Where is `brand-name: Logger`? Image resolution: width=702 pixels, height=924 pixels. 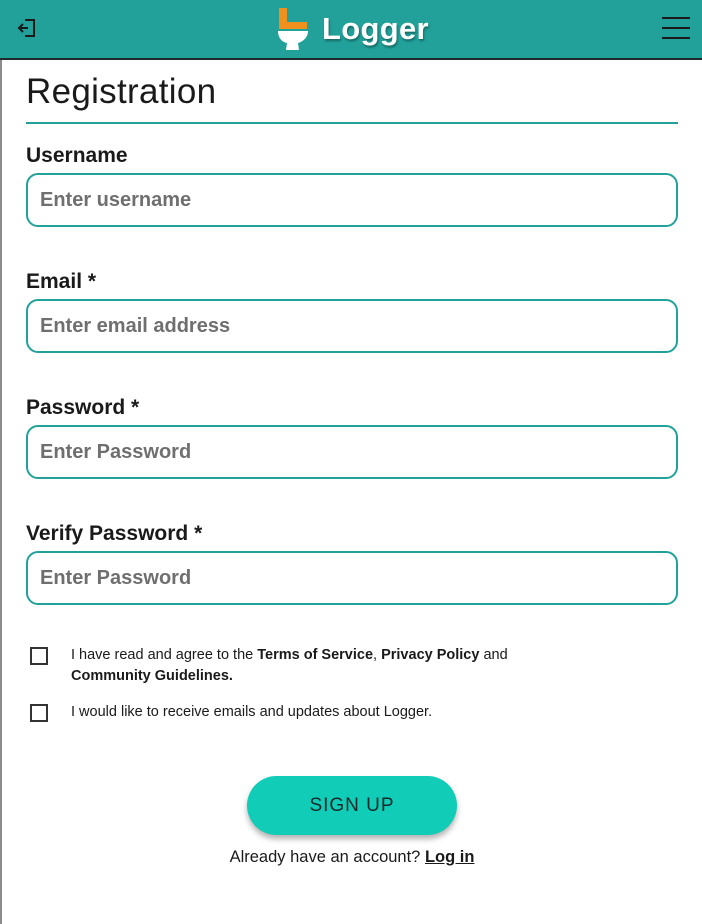
brand-name: Logger is located at coordinates (375, 28).